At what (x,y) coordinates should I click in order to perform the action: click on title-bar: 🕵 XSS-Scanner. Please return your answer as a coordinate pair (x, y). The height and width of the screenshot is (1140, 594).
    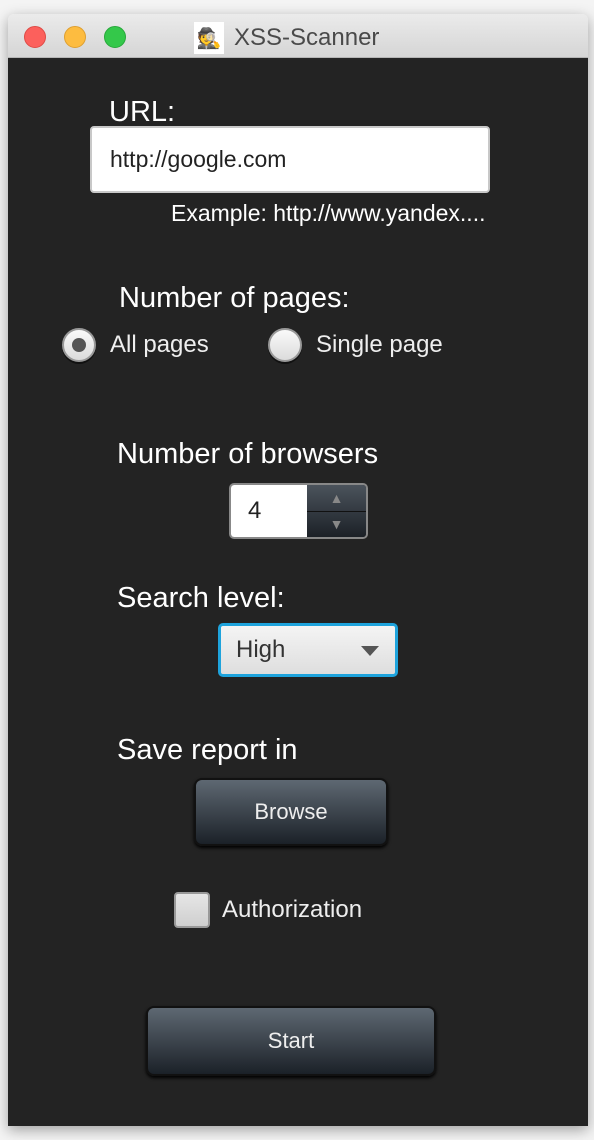
    Looking at the image, I should click on (298, 36).